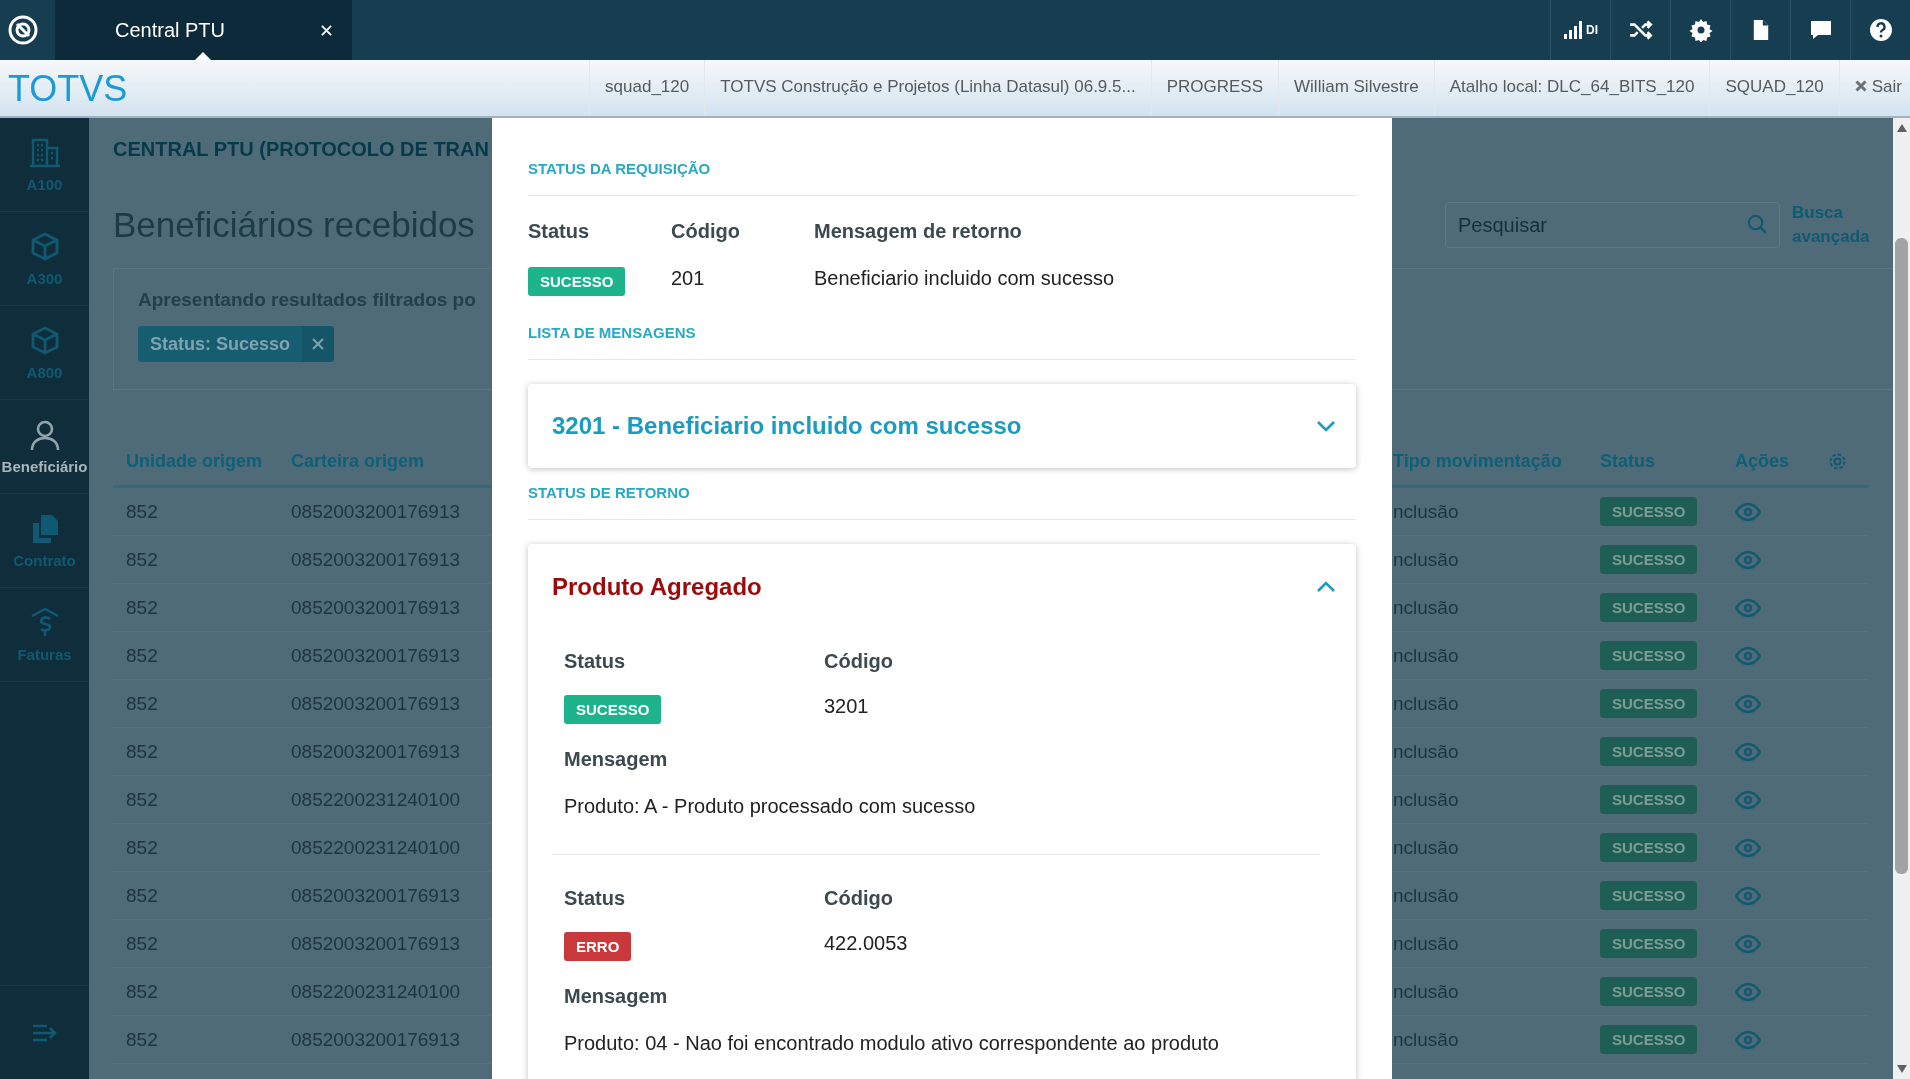 The image size is (1910, 1079). What do you see at coordinates (598, 946) in the screenshot?
I see `status-badge: ERRO` at bounding box center [598, 946].